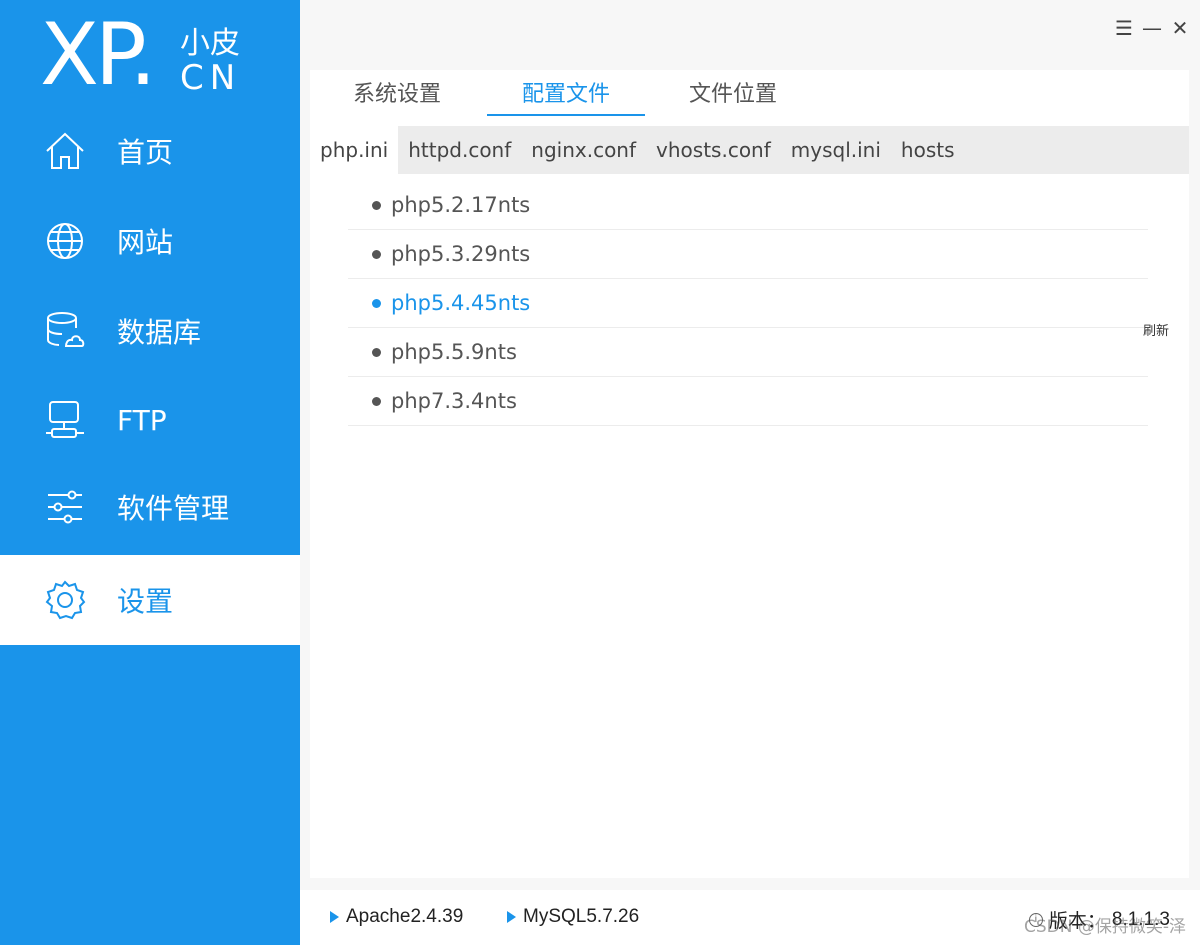 The image size is (1200, 945). I want to click on logo-main: XP., so click(98, 55).